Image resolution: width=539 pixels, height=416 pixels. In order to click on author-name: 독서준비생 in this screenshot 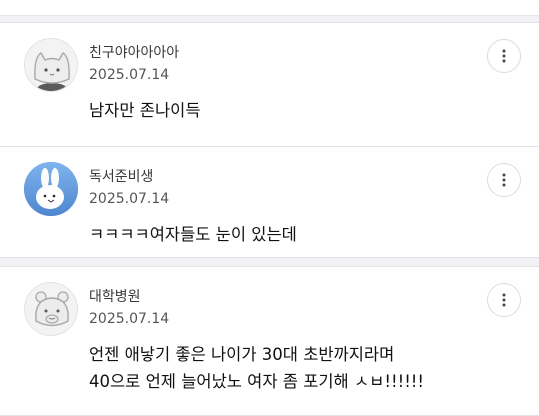, I will do `click(121, 176)`.